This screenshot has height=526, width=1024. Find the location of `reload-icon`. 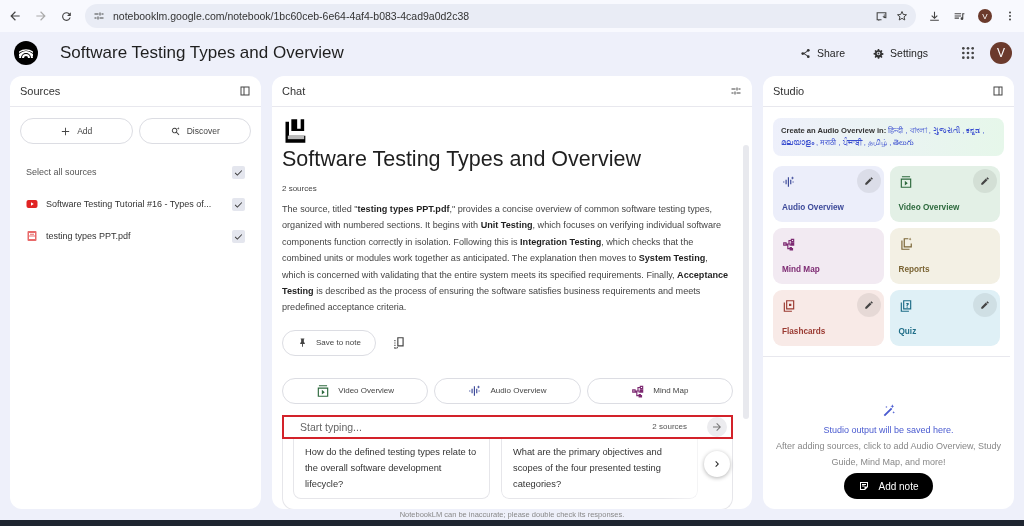

reload-icon is located at coordinates (66, 16).